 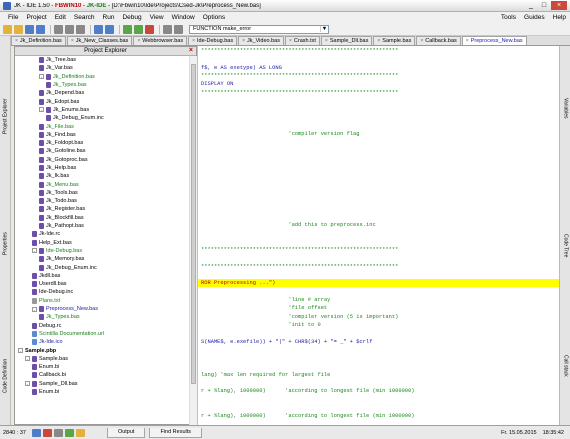 I want to click on explorer-scrollbar, so click(x=193, y=240).